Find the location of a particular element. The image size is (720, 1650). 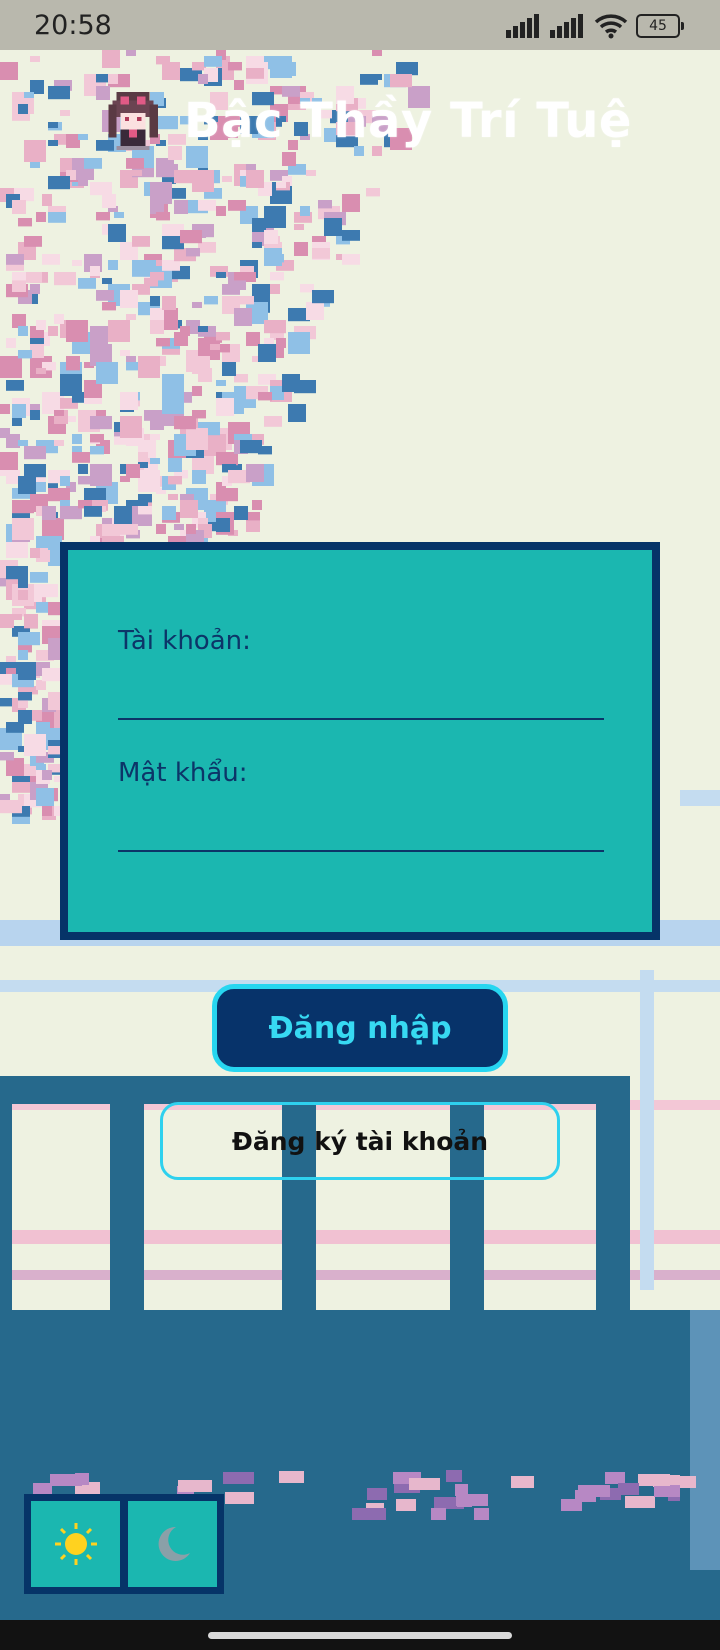

password-input is located at coordinates (361, 831).